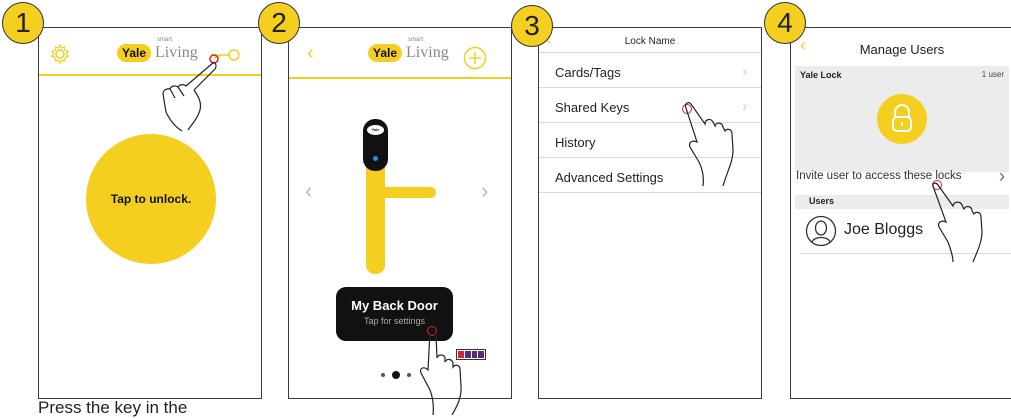  I want to click on door-name: My Back Door, so click(394, 305).